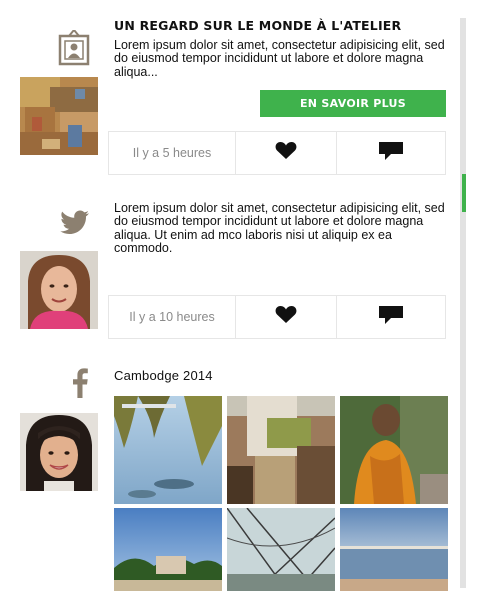 Image resolution: width=479 pixels, height=607 pixels. What do you see at coordinates (258, 25) in the screenshot?
I see `post-title: UN REGARD SUR LE MONDE À L'ATELIER` at bounding box center [258, 25].